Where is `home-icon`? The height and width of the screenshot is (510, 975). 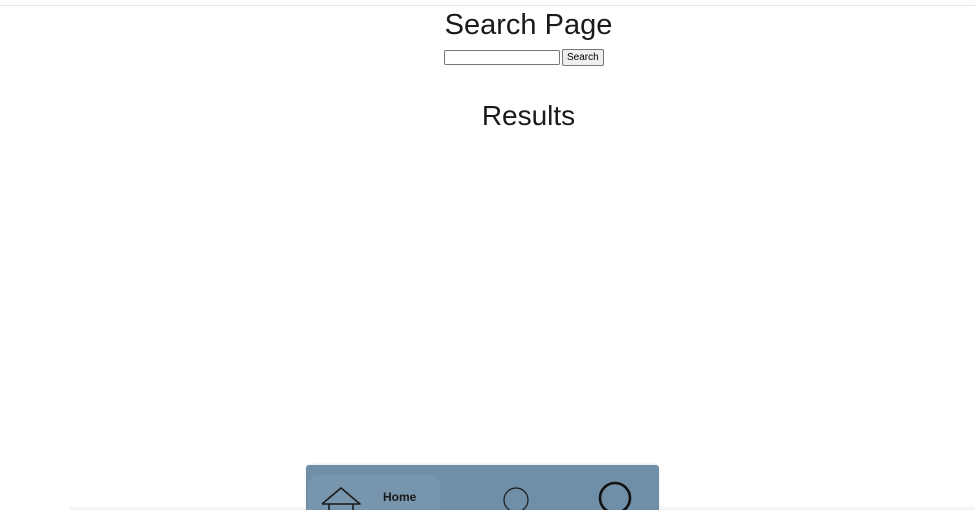 home-icon is located at coordinates (341, 498).